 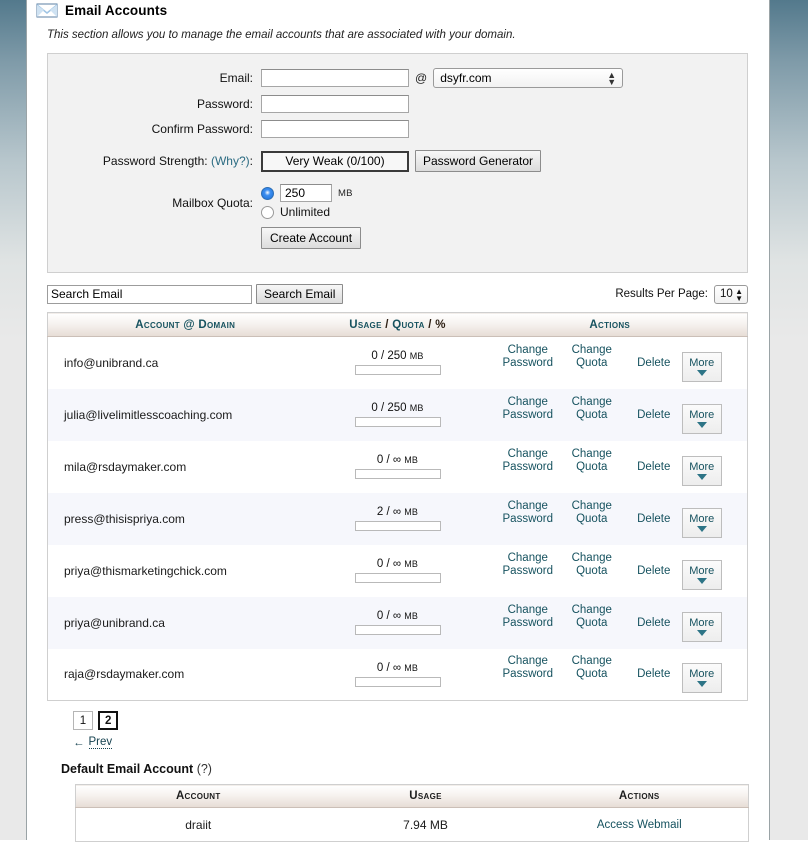 I want to click on help-icon: (?), so click(x=204, y=769).